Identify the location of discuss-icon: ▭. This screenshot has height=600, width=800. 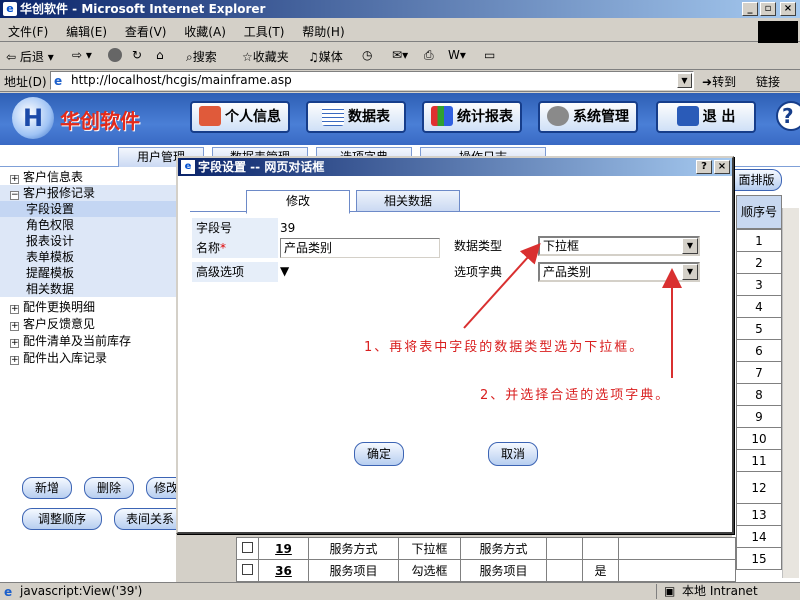
(490, 55).